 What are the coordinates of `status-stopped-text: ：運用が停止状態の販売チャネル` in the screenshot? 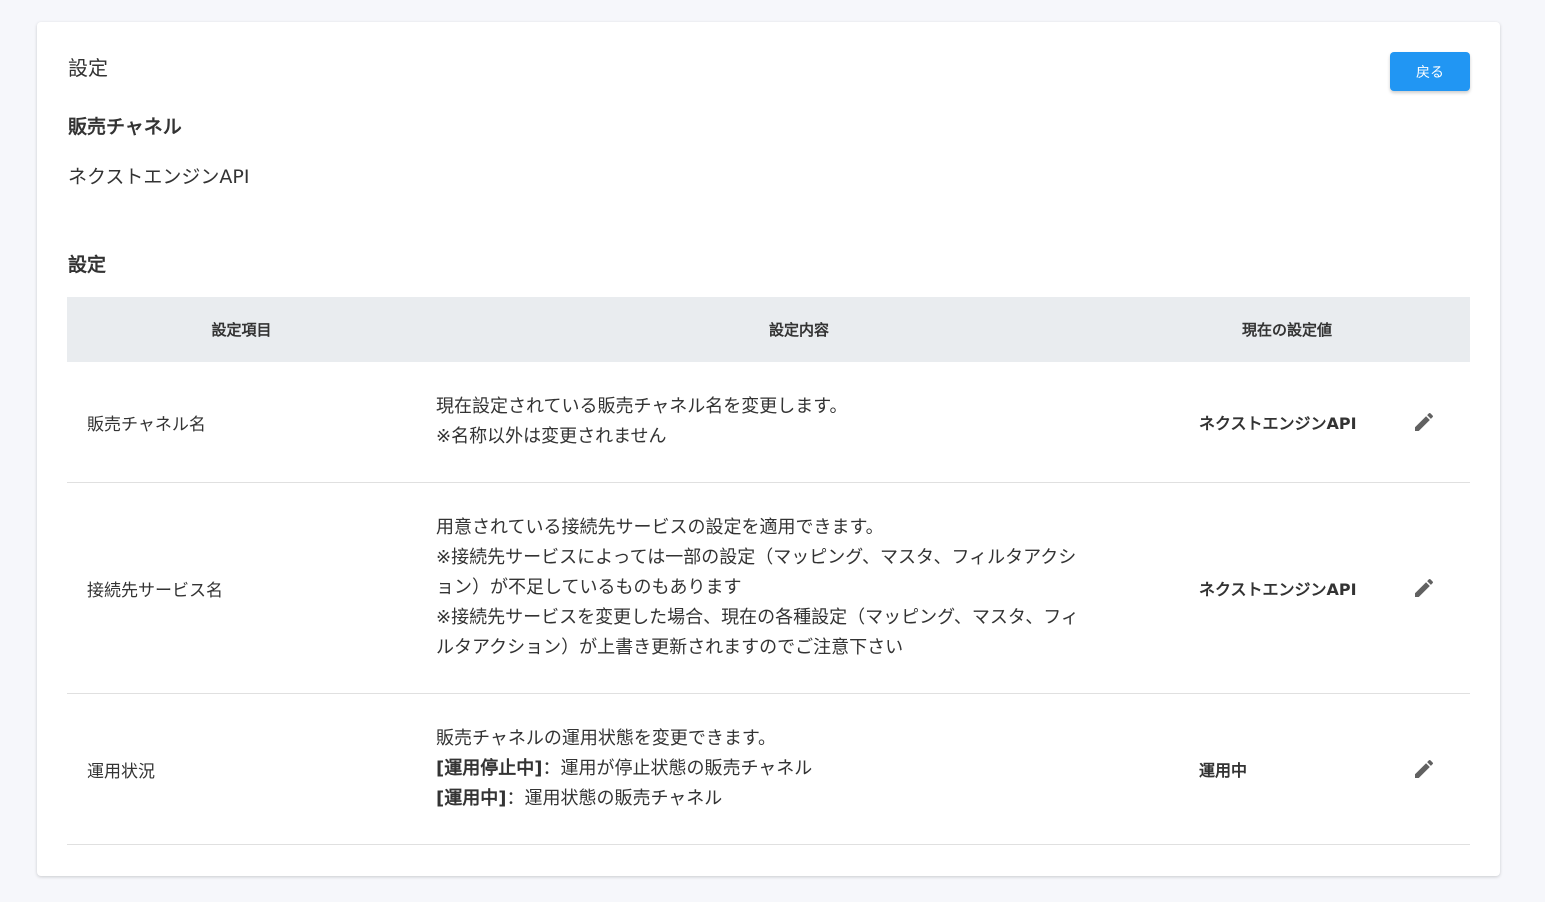 It's located at (677, 768).